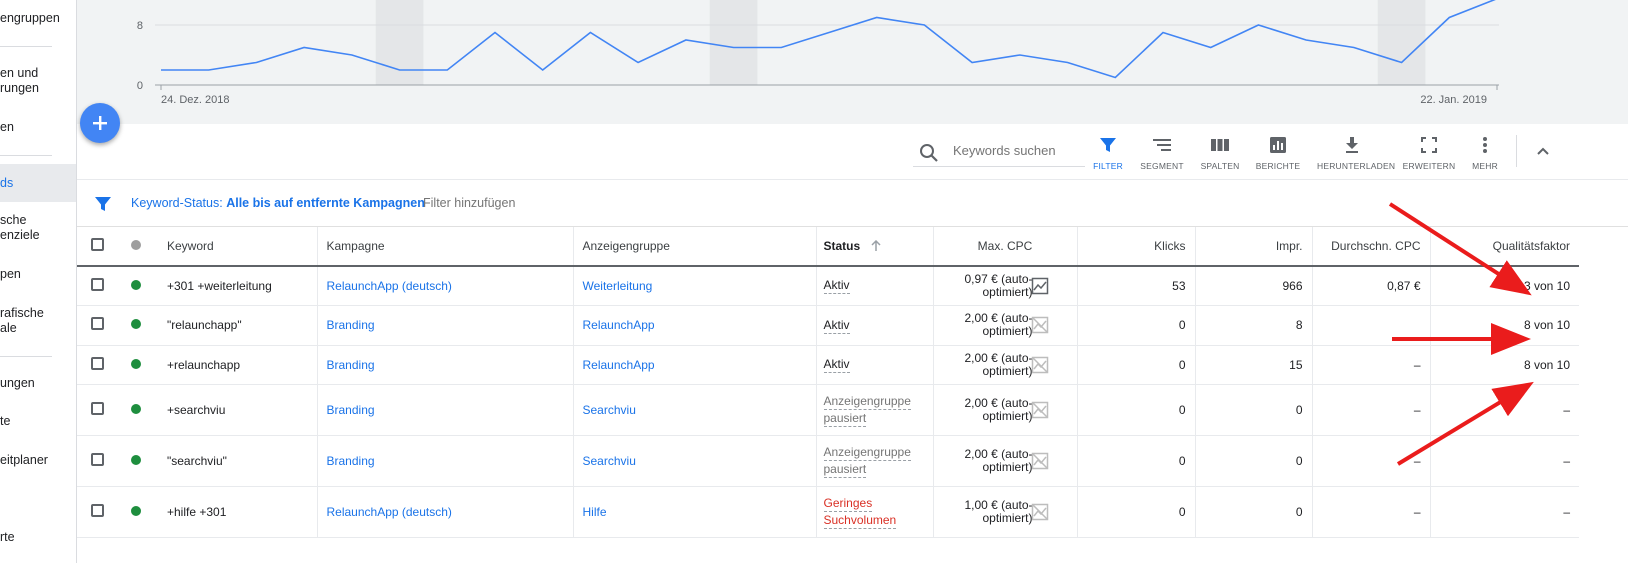 The image size is (1628, 563). What do you see at coordinates (874, 247) in the screenshot?
I see `header-status: Status` at bounding box center [874, 247].